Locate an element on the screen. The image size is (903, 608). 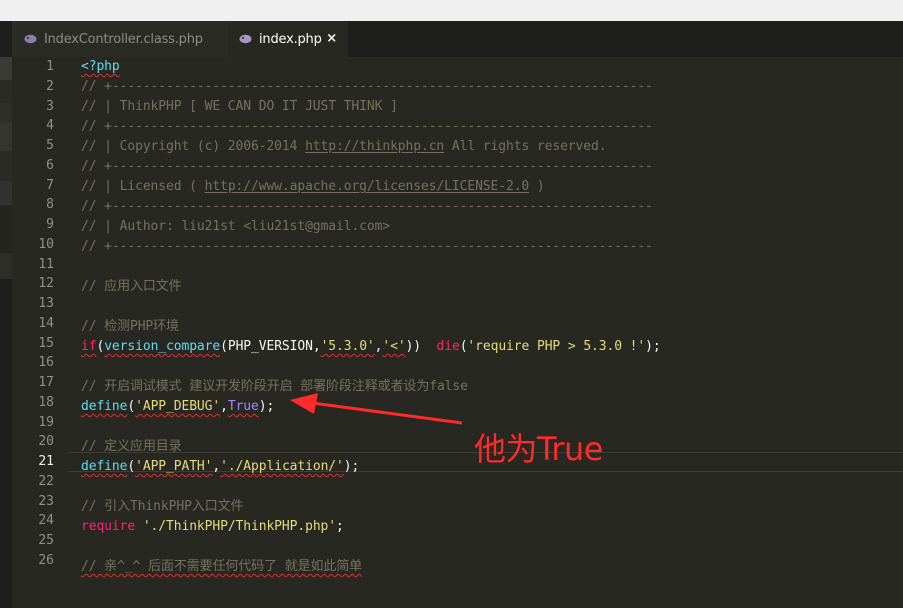
arrow-head is located at coordinates (304, 403).